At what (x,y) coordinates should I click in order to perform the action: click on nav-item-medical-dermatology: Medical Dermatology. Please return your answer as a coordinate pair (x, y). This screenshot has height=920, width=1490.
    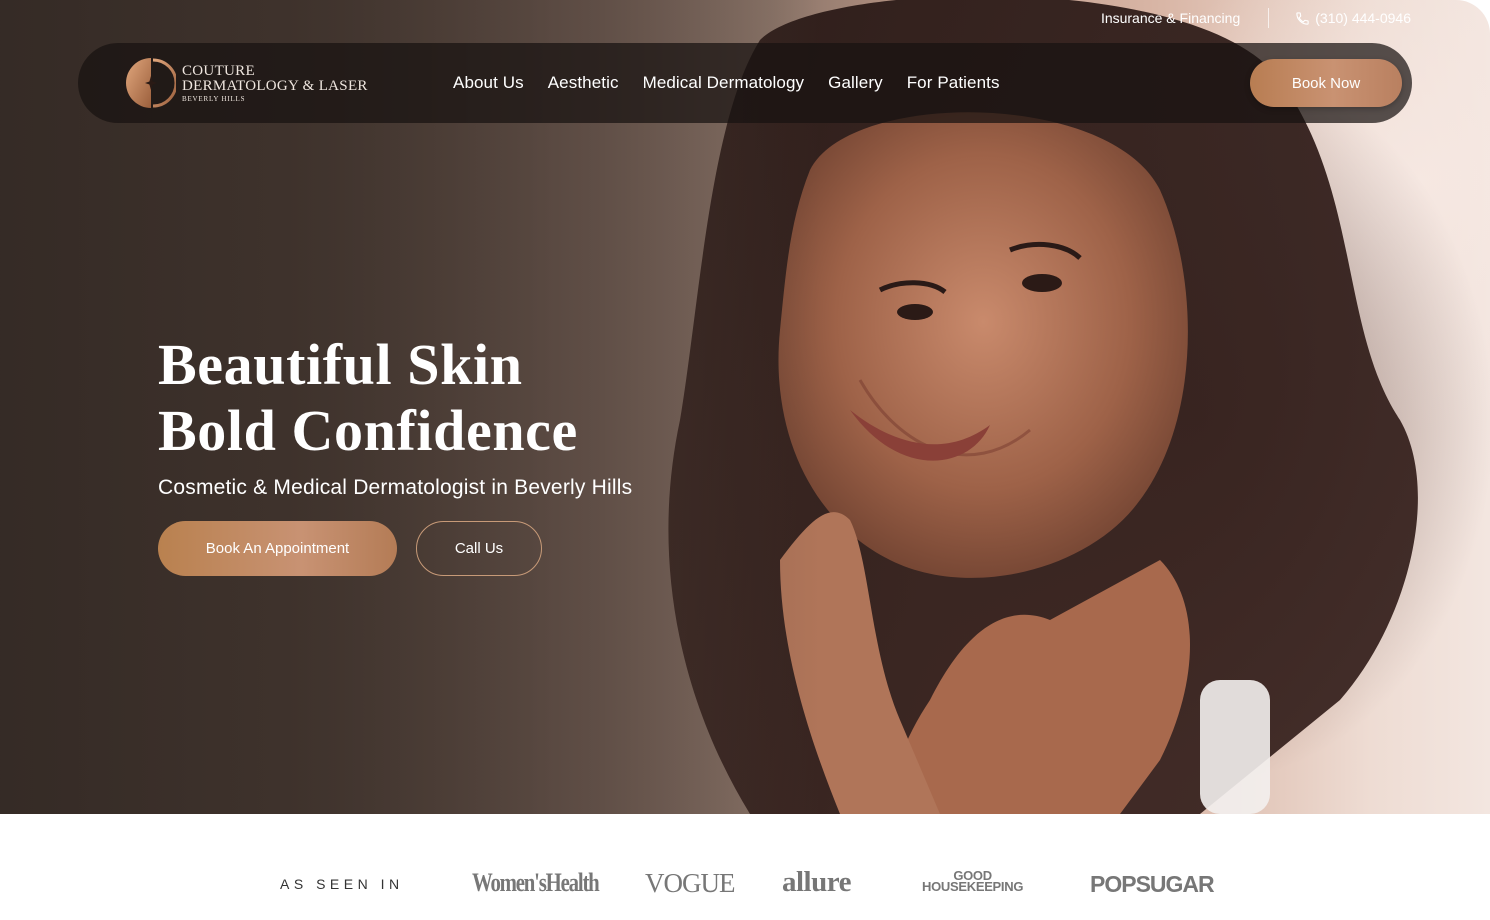
    Looking at the image, I should click on (724, 83).